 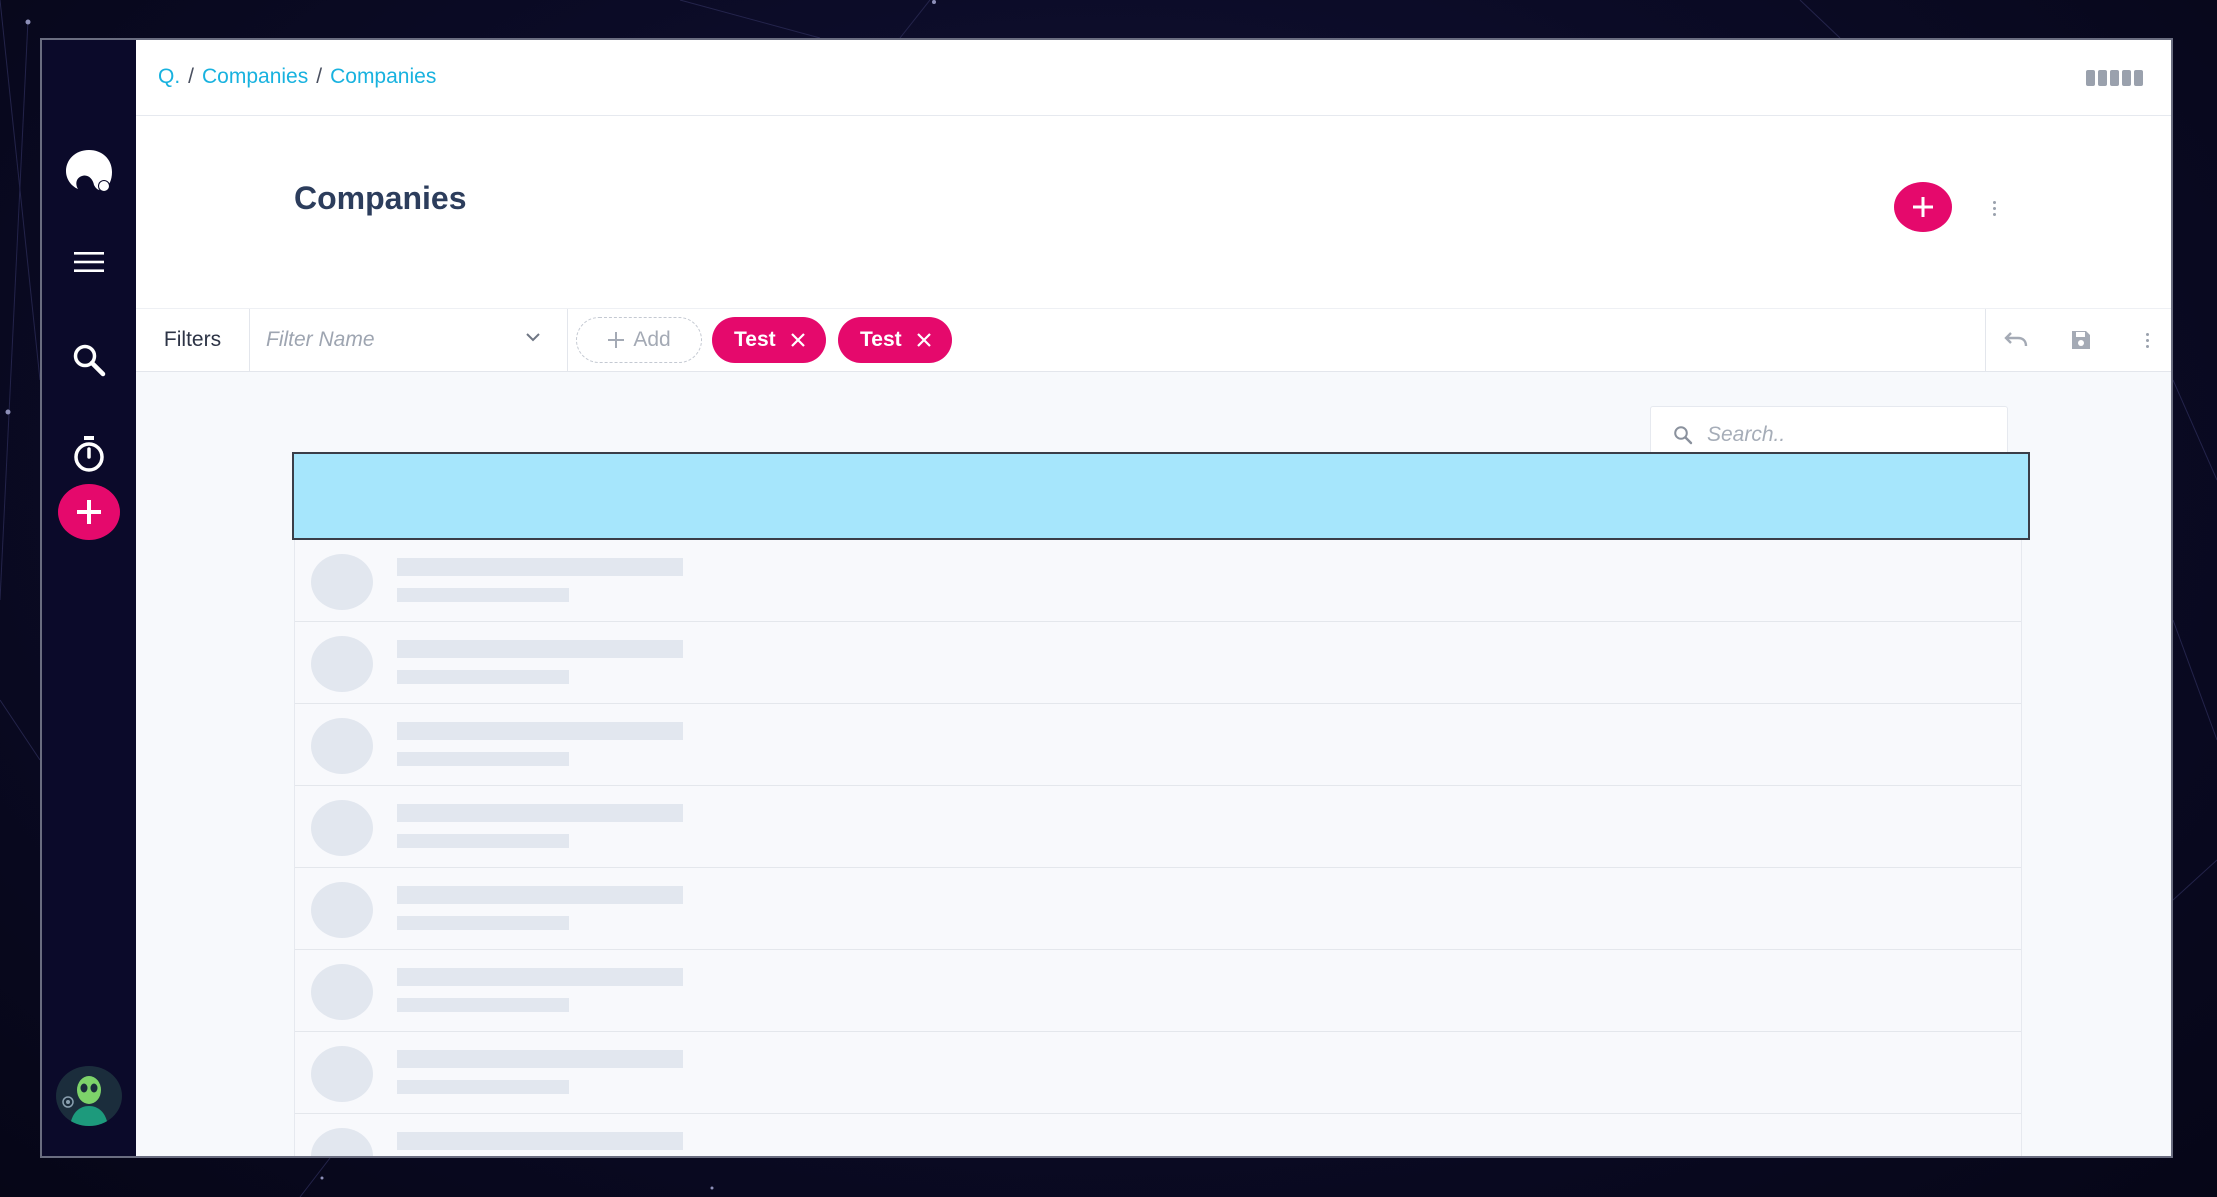 I want to click on filters-label: Filters, so click(x=193, y=340).